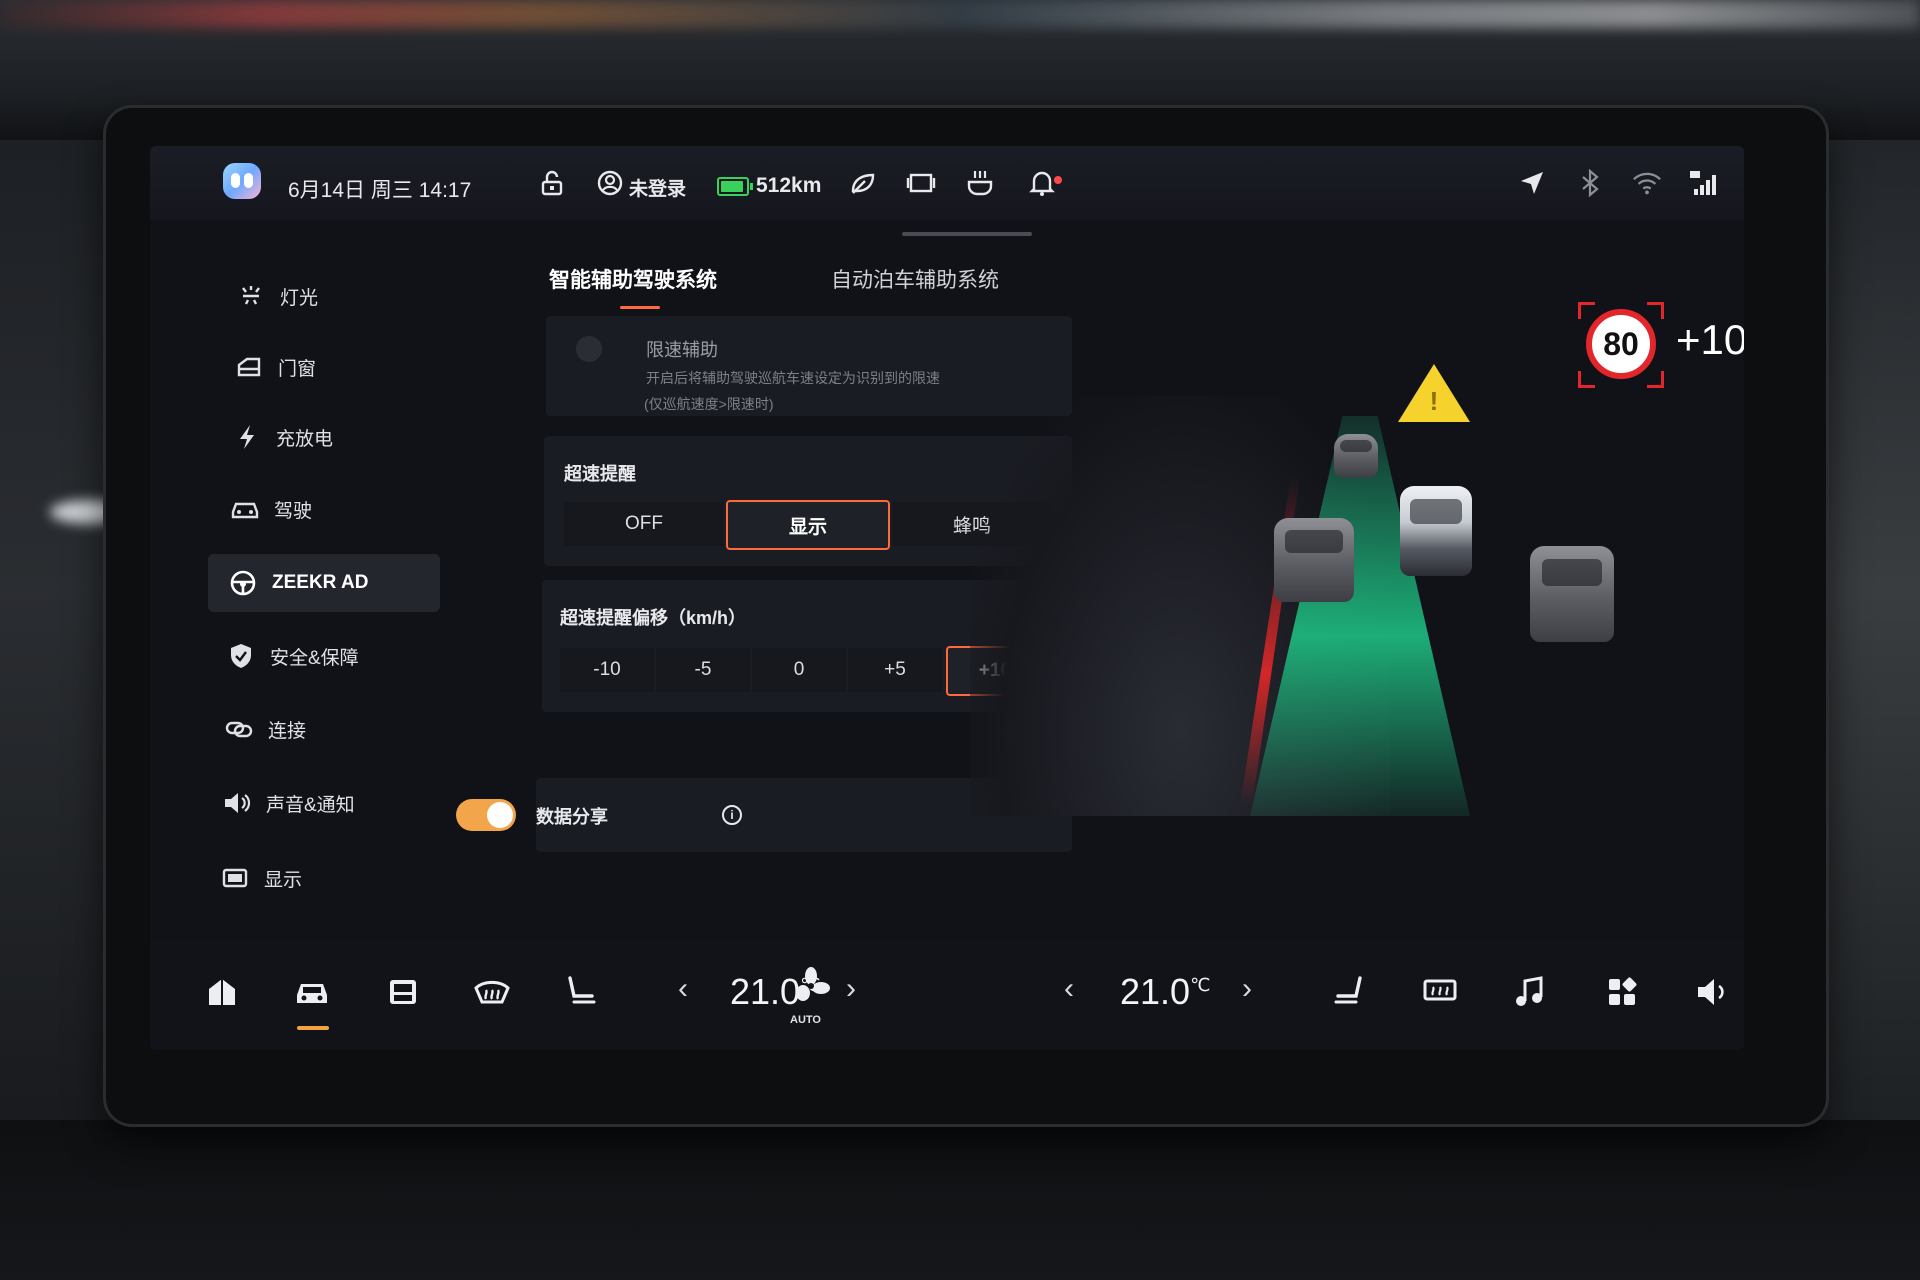 The height and width of the screenshot is (1280, 1920). I want to click on left-temp-decrease-button: ‹, so click(683, 989).